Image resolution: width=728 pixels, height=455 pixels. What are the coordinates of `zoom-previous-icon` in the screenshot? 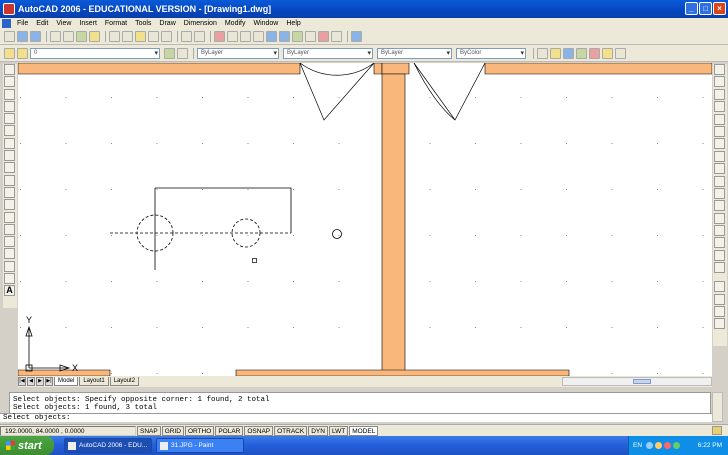 It's located at (258, 36).